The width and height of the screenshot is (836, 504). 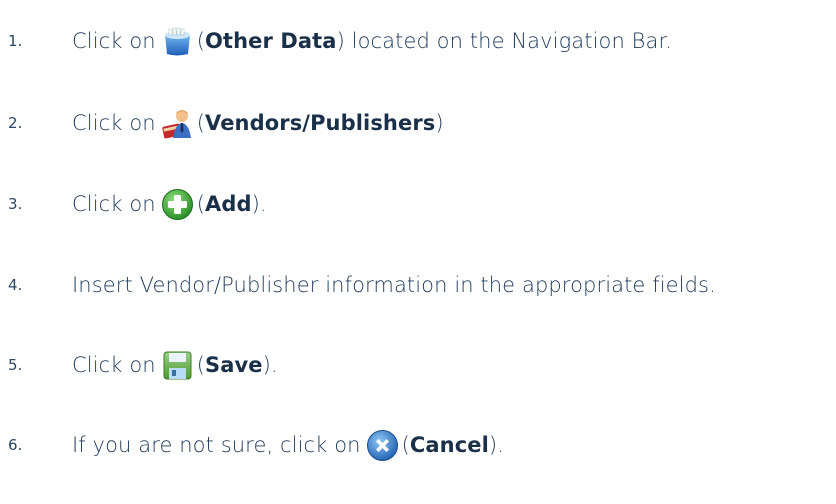 What do you see at coordinates (15, 123) in the screenshot?
I see `step-number: 2.` at bounding box center [15, 123].